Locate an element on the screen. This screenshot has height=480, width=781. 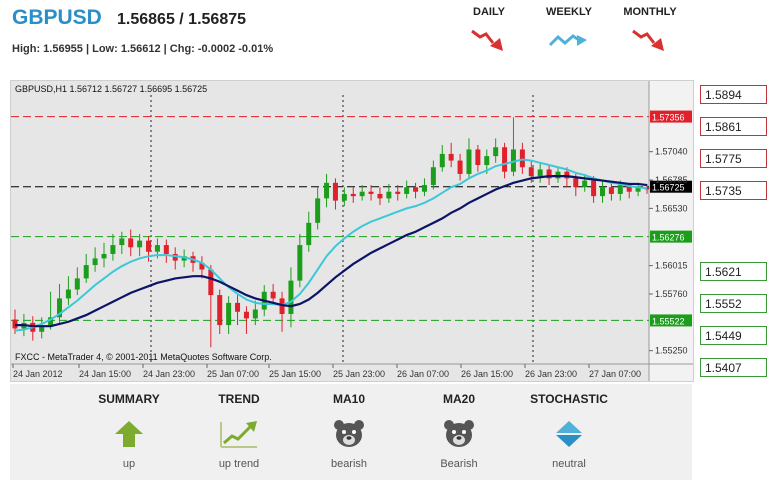
y-tick-label: 1.55760 is located at coordinates (671, 294).